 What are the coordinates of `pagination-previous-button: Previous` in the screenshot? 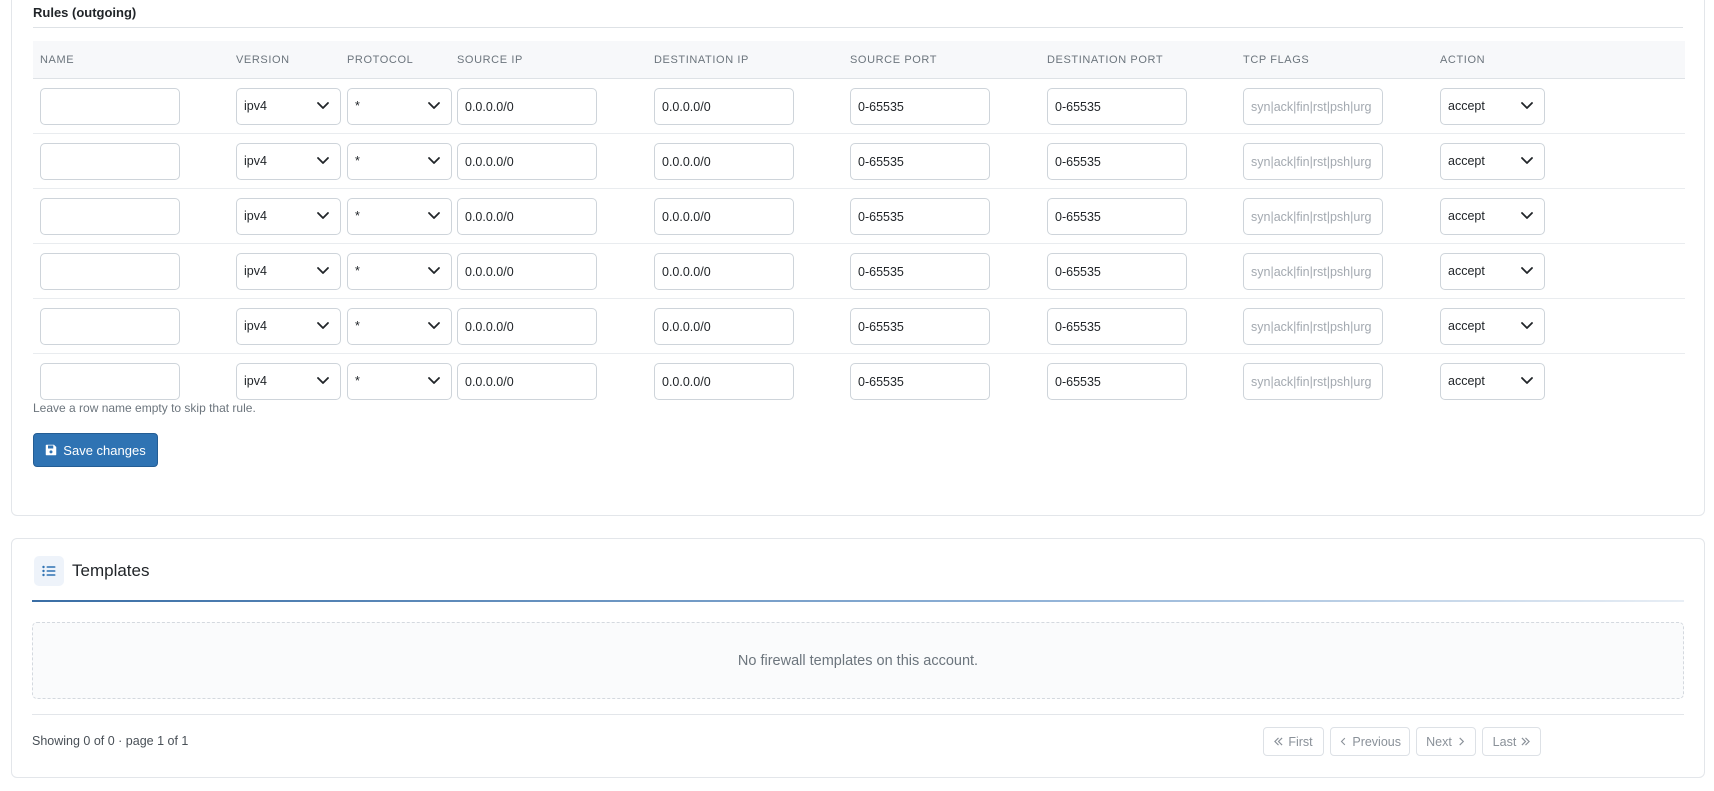 It's located at (1370, 741).